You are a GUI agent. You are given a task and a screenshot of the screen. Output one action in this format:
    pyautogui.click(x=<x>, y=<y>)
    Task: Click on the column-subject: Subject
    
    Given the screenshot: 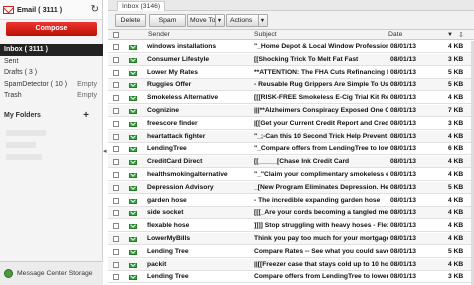 What is the action you would take?
    pyautogui.click(x=265, y=35)
    